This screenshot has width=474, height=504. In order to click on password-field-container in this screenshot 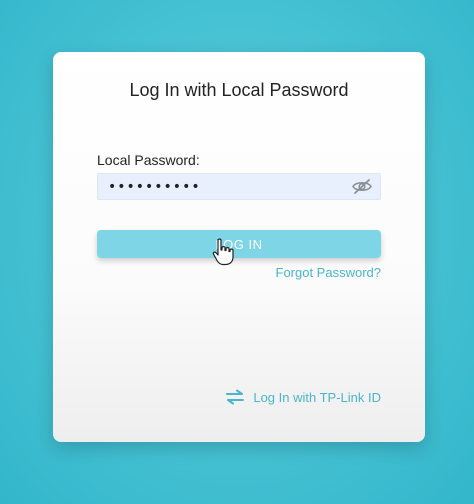, I will do `click(239, 186)`.